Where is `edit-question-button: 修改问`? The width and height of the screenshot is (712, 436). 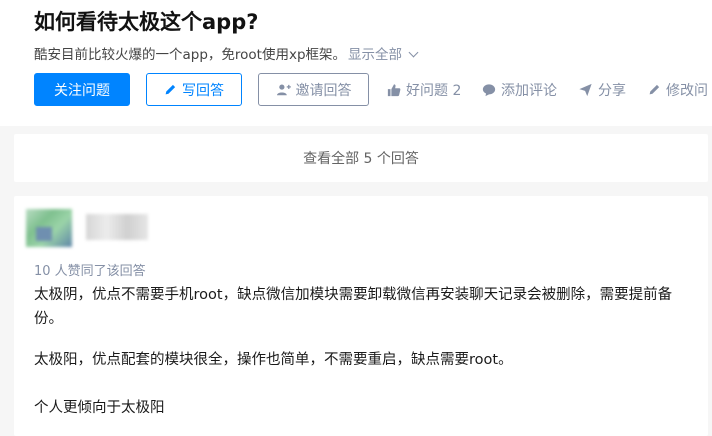
edit-question-button: 修改问 is located at coordinates (678, 89).